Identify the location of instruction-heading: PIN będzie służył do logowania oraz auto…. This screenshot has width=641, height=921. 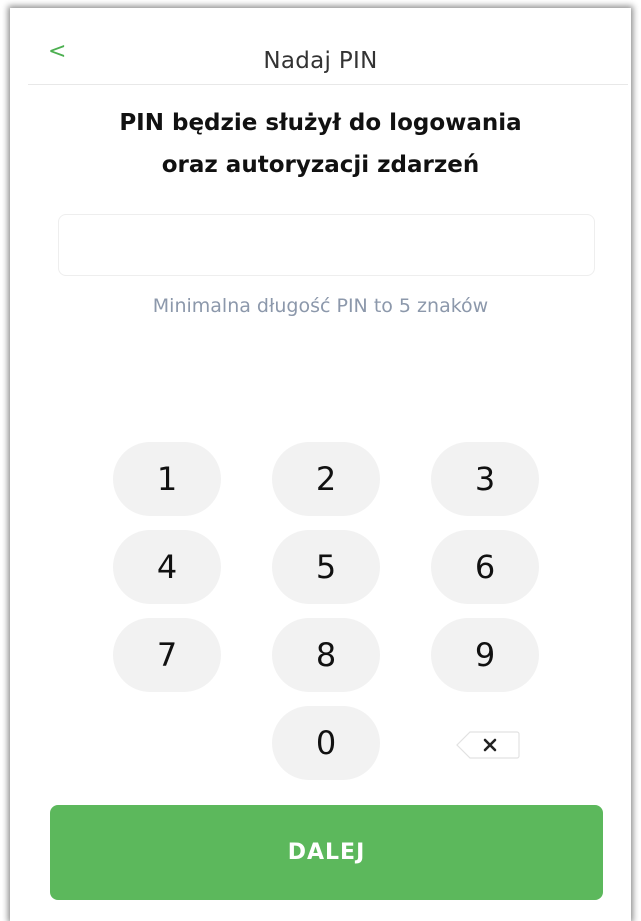
(320, 144).